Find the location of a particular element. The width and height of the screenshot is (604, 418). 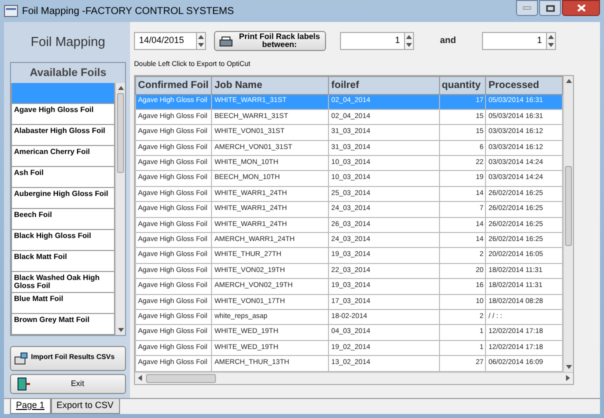

close-icon is located at coordinates (581, 8).